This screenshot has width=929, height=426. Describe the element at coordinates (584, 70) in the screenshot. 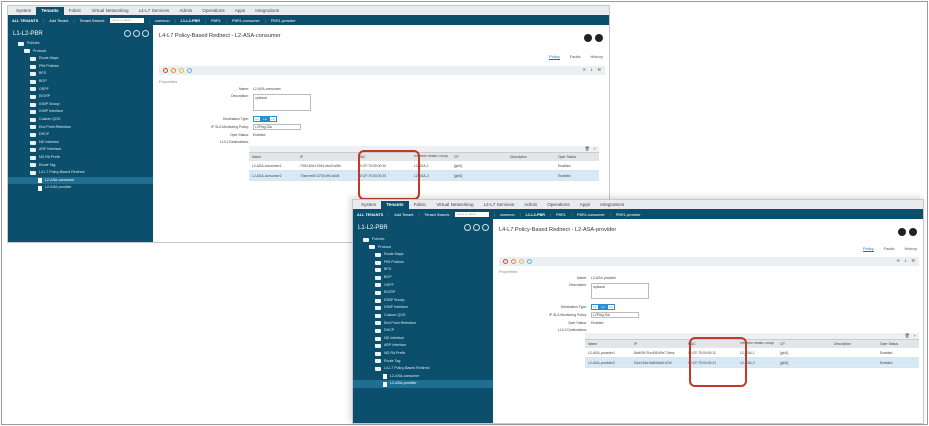

I see `refresh-icon: ⟳` at that location.